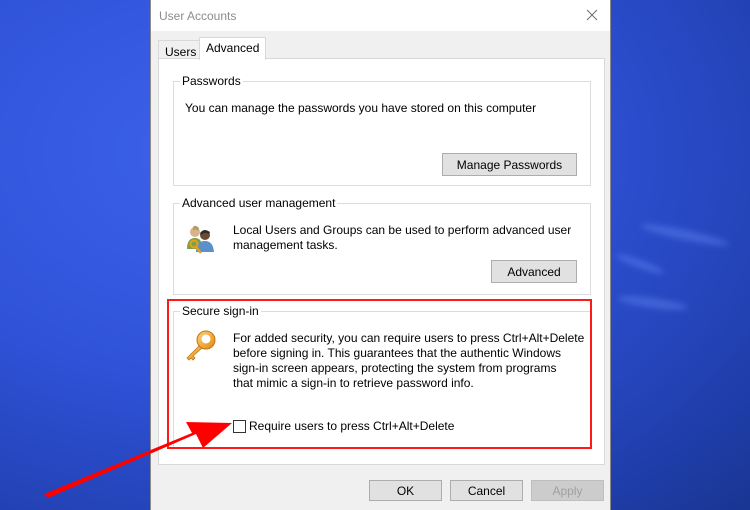 This screenshot has height=510, width=750. I want to click on advanced-button: Advanced, so click(534, 271).